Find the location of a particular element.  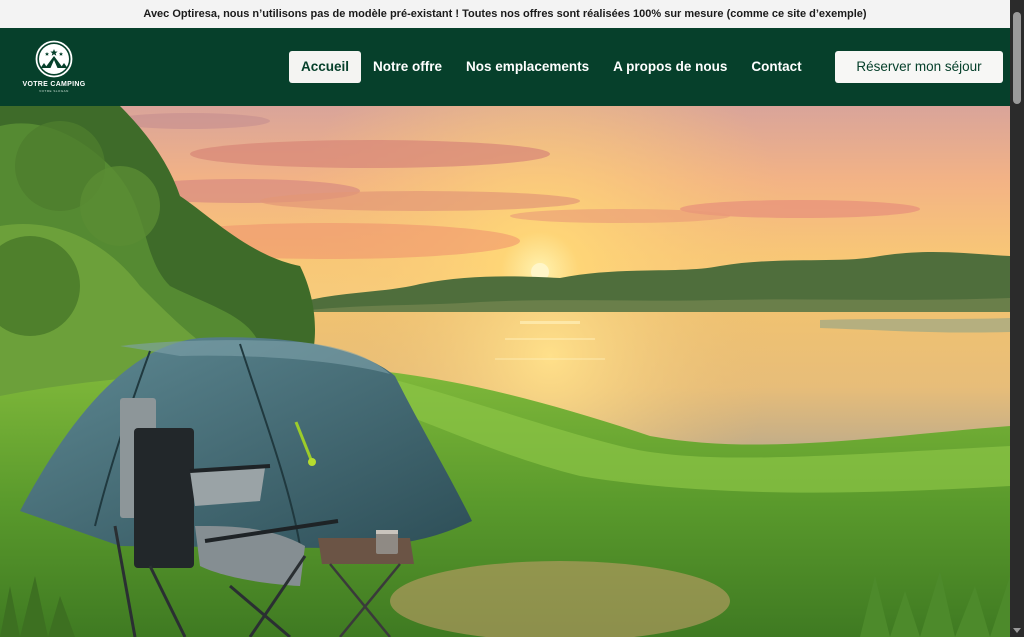

scroll-down-icon is located at coordinates (1017, 630).